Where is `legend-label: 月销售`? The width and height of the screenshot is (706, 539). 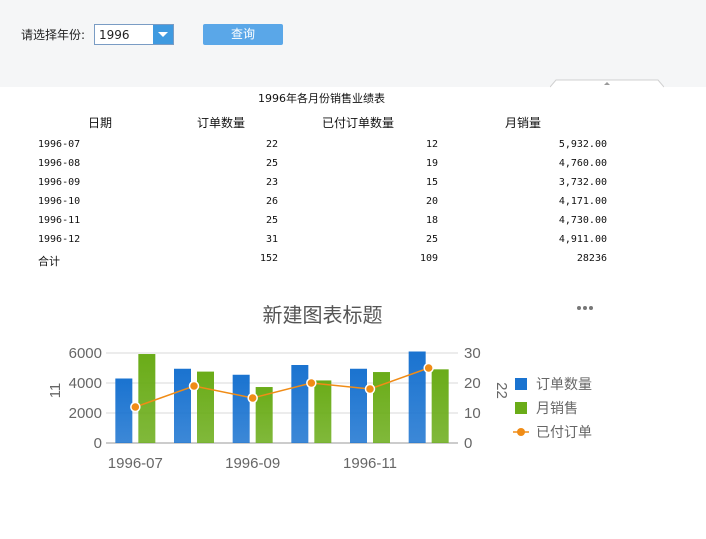
legend-label: 月销售 is located at coordinates (557, 408).